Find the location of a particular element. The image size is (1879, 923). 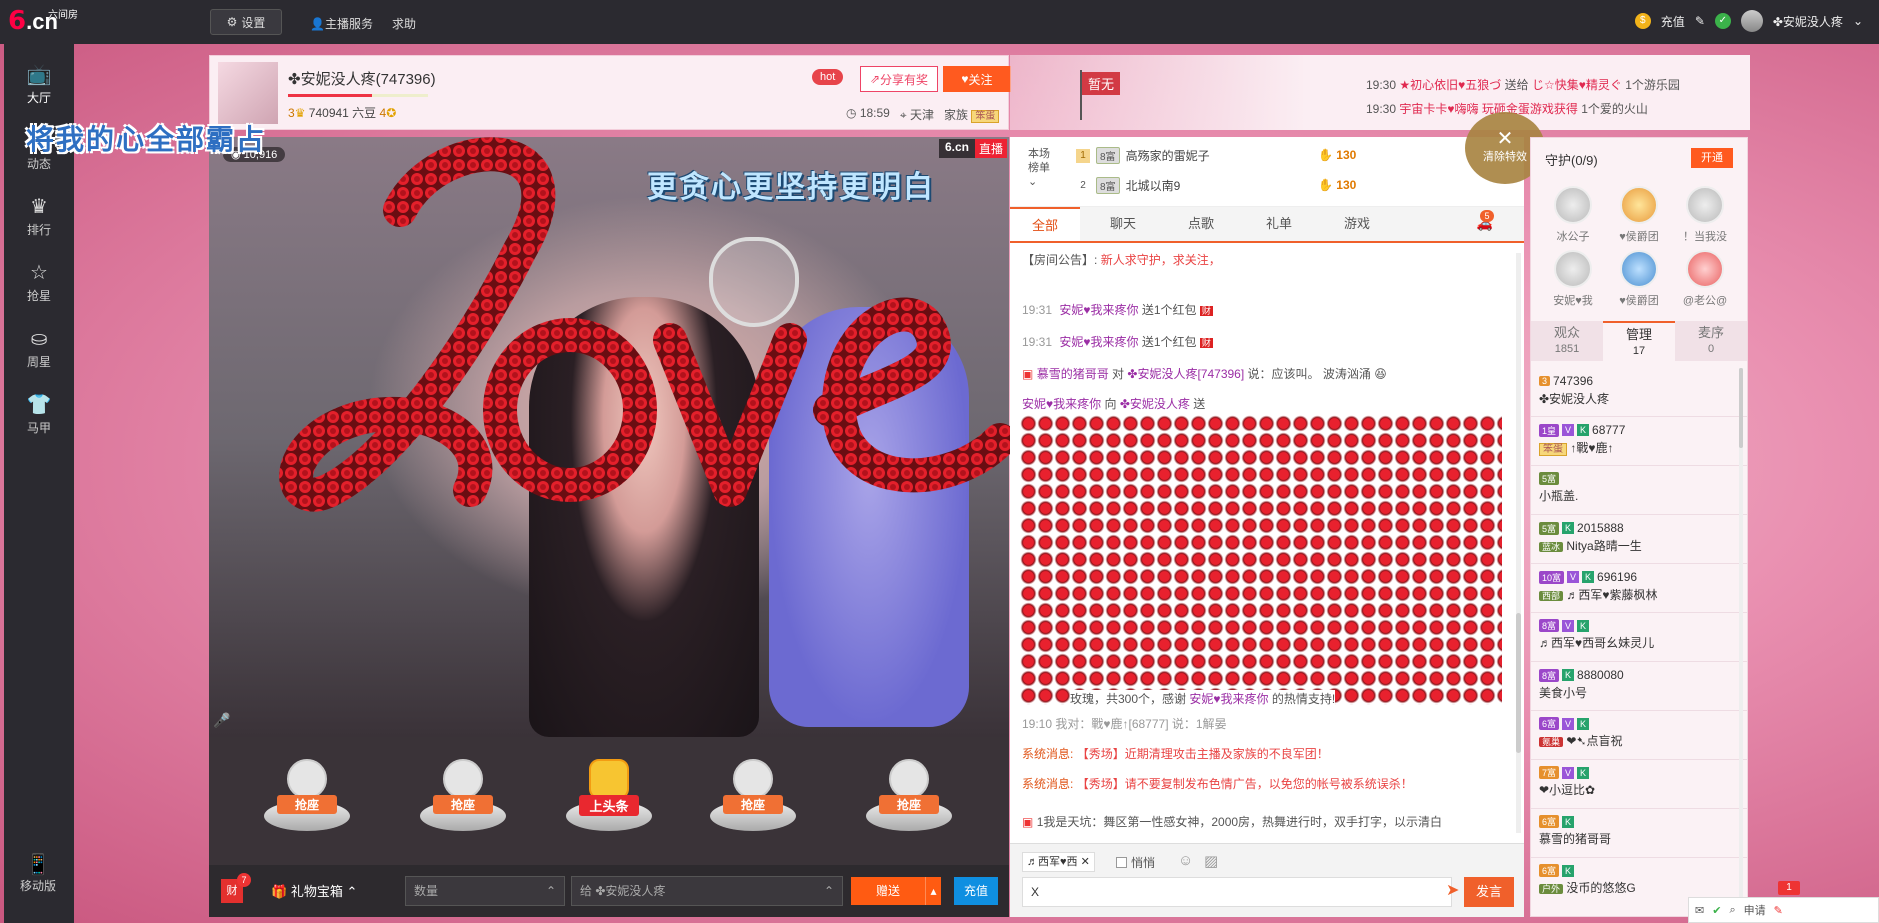

chat-message: ▣ 慕雪的猪哥哥 对 ✤安妮没人疼[747396] 说：应该叫。 波涛汹涌 😆 is located at coordinates (1204, 373).